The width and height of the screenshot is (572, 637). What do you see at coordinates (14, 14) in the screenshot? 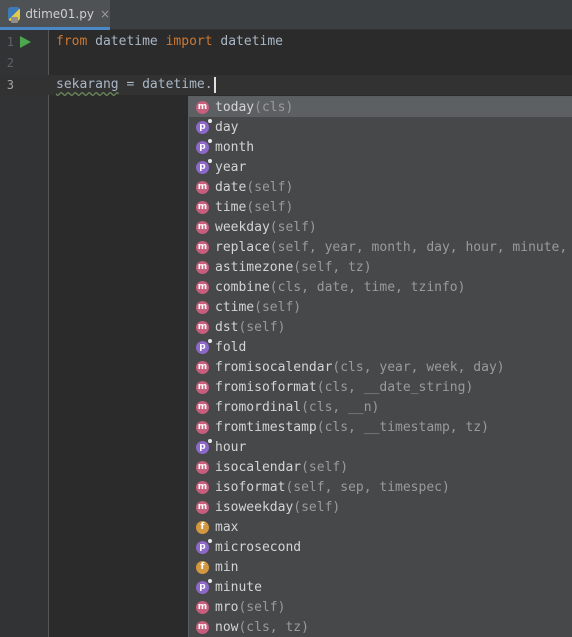
I see `python-file-icon` at bounding box center [14, 14].